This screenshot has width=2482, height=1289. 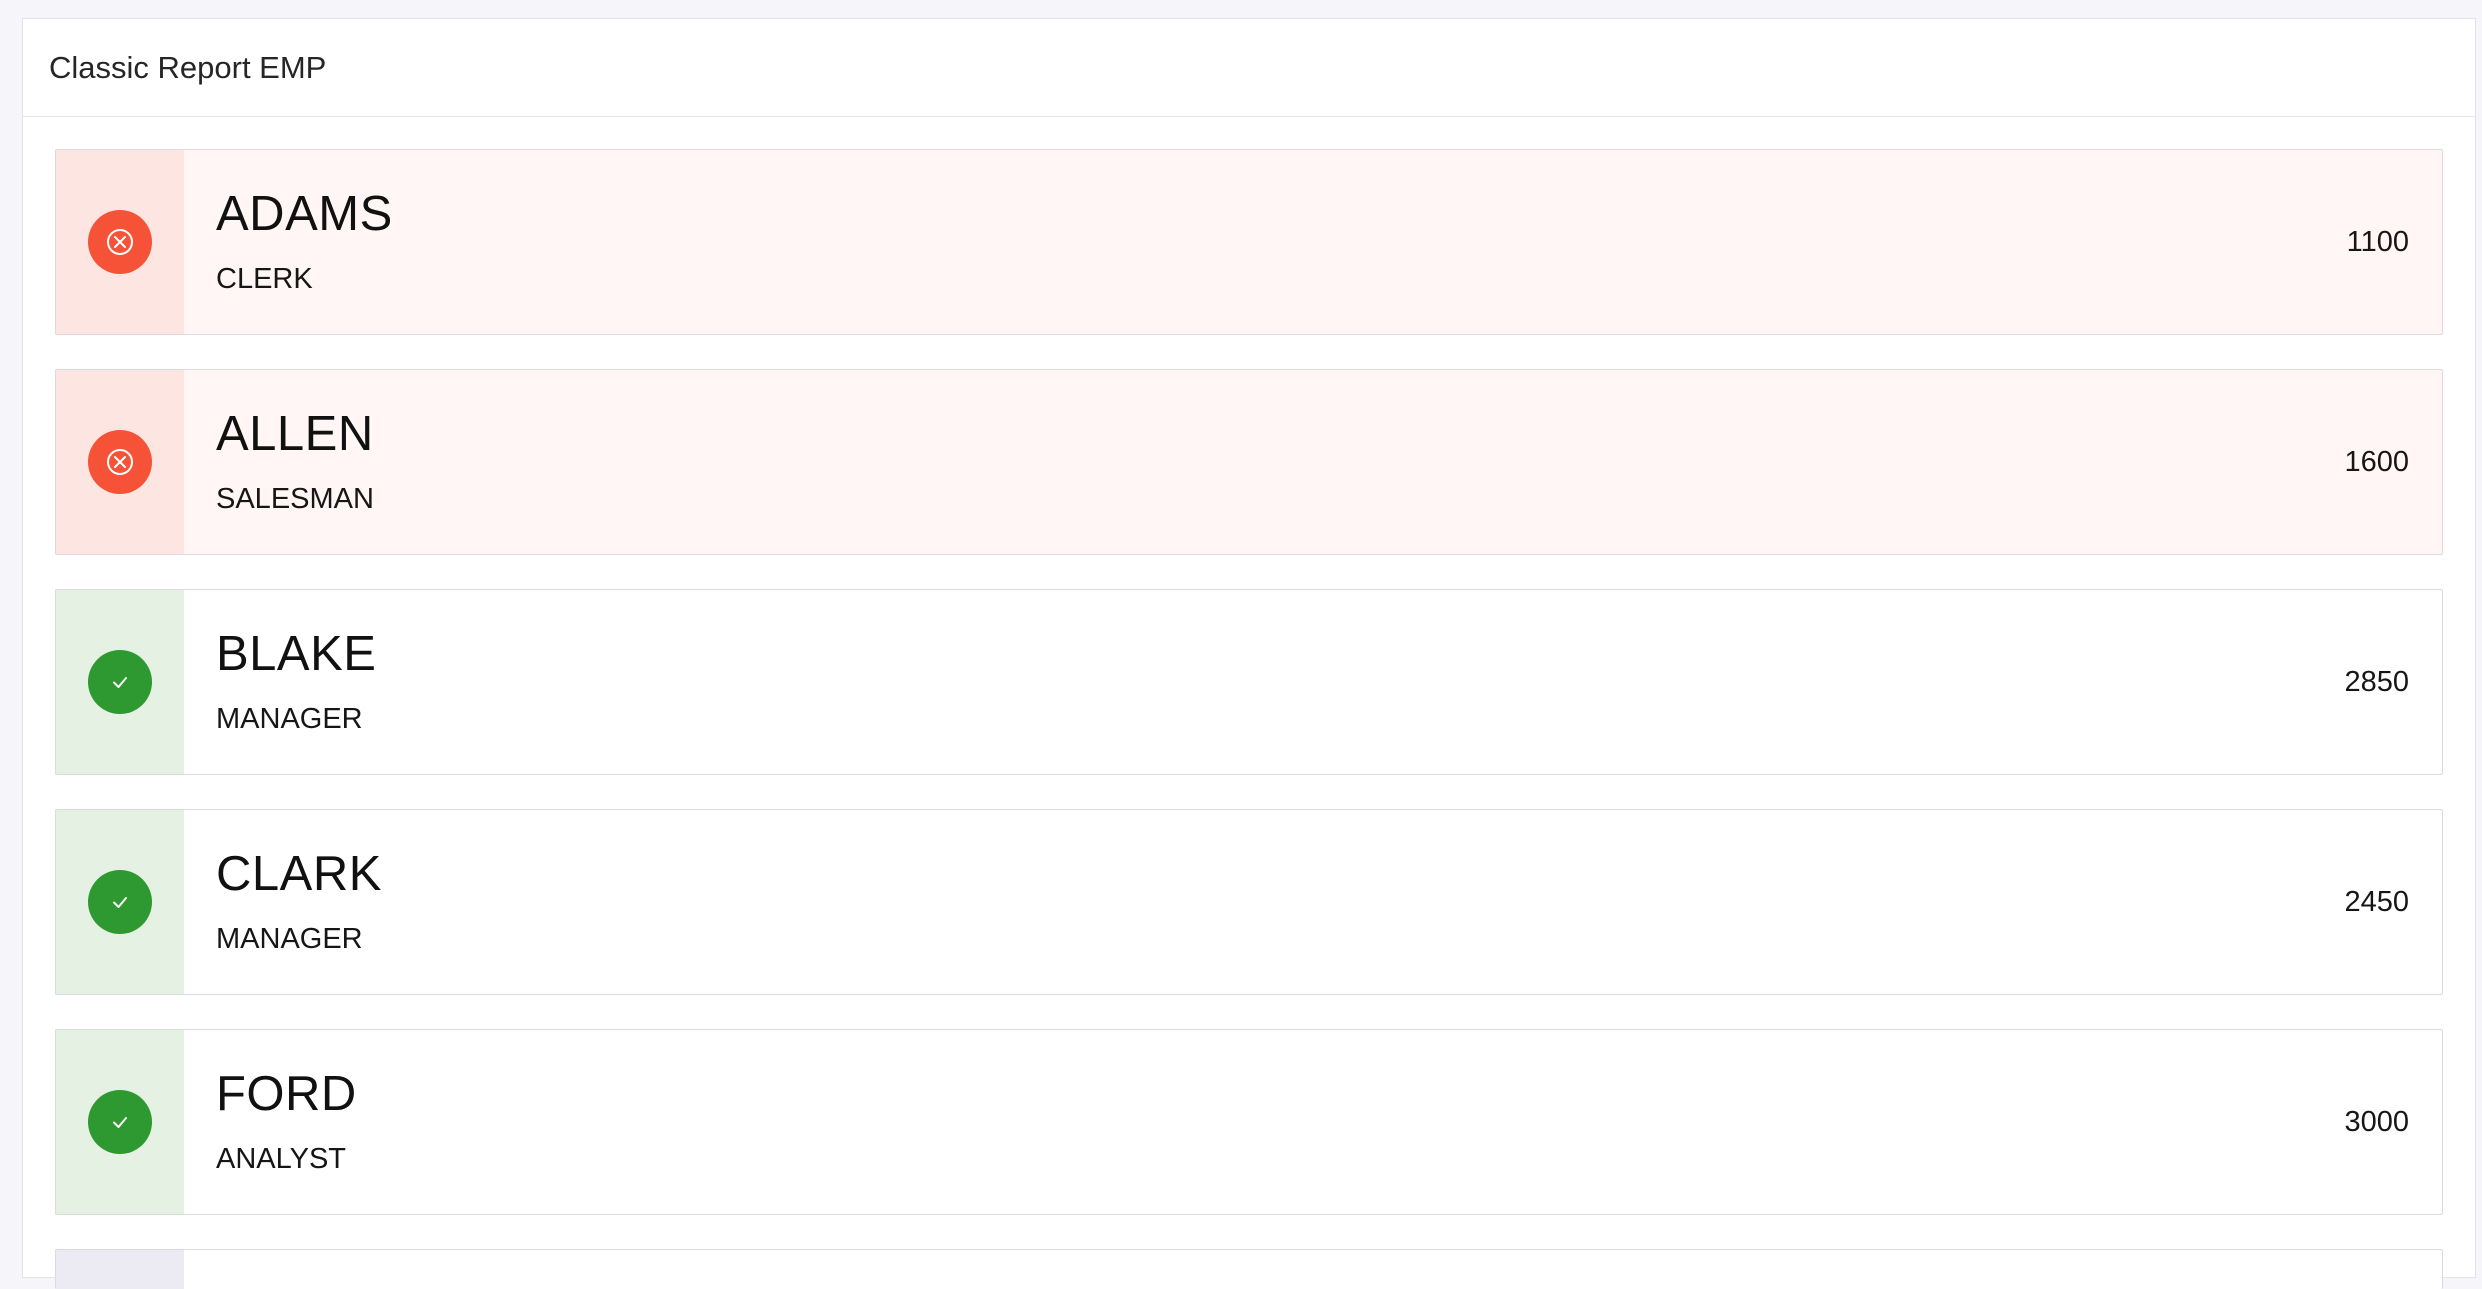 What do you see at coordinates (188, 67) in the screenshot?
I see `region-title: Classic Report EMP` at bounding box center [188, 67].